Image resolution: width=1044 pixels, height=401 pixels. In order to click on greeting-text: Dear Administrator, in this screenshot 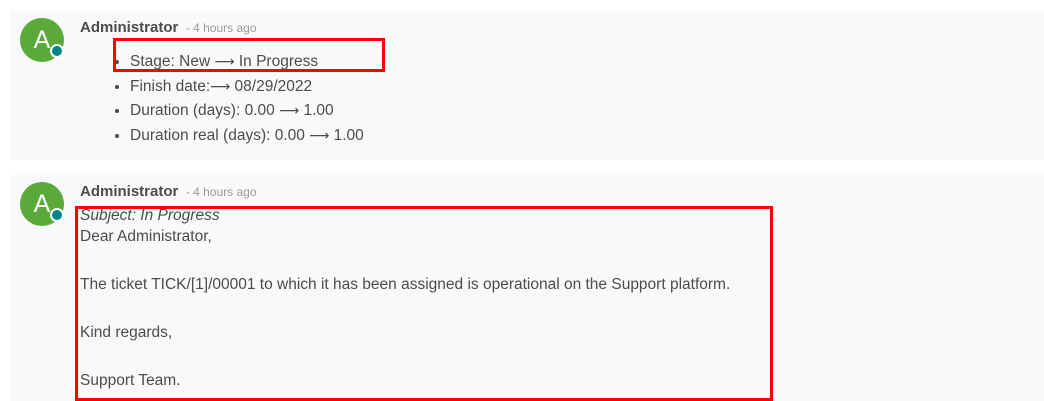, I will do `click(146, 236)`.